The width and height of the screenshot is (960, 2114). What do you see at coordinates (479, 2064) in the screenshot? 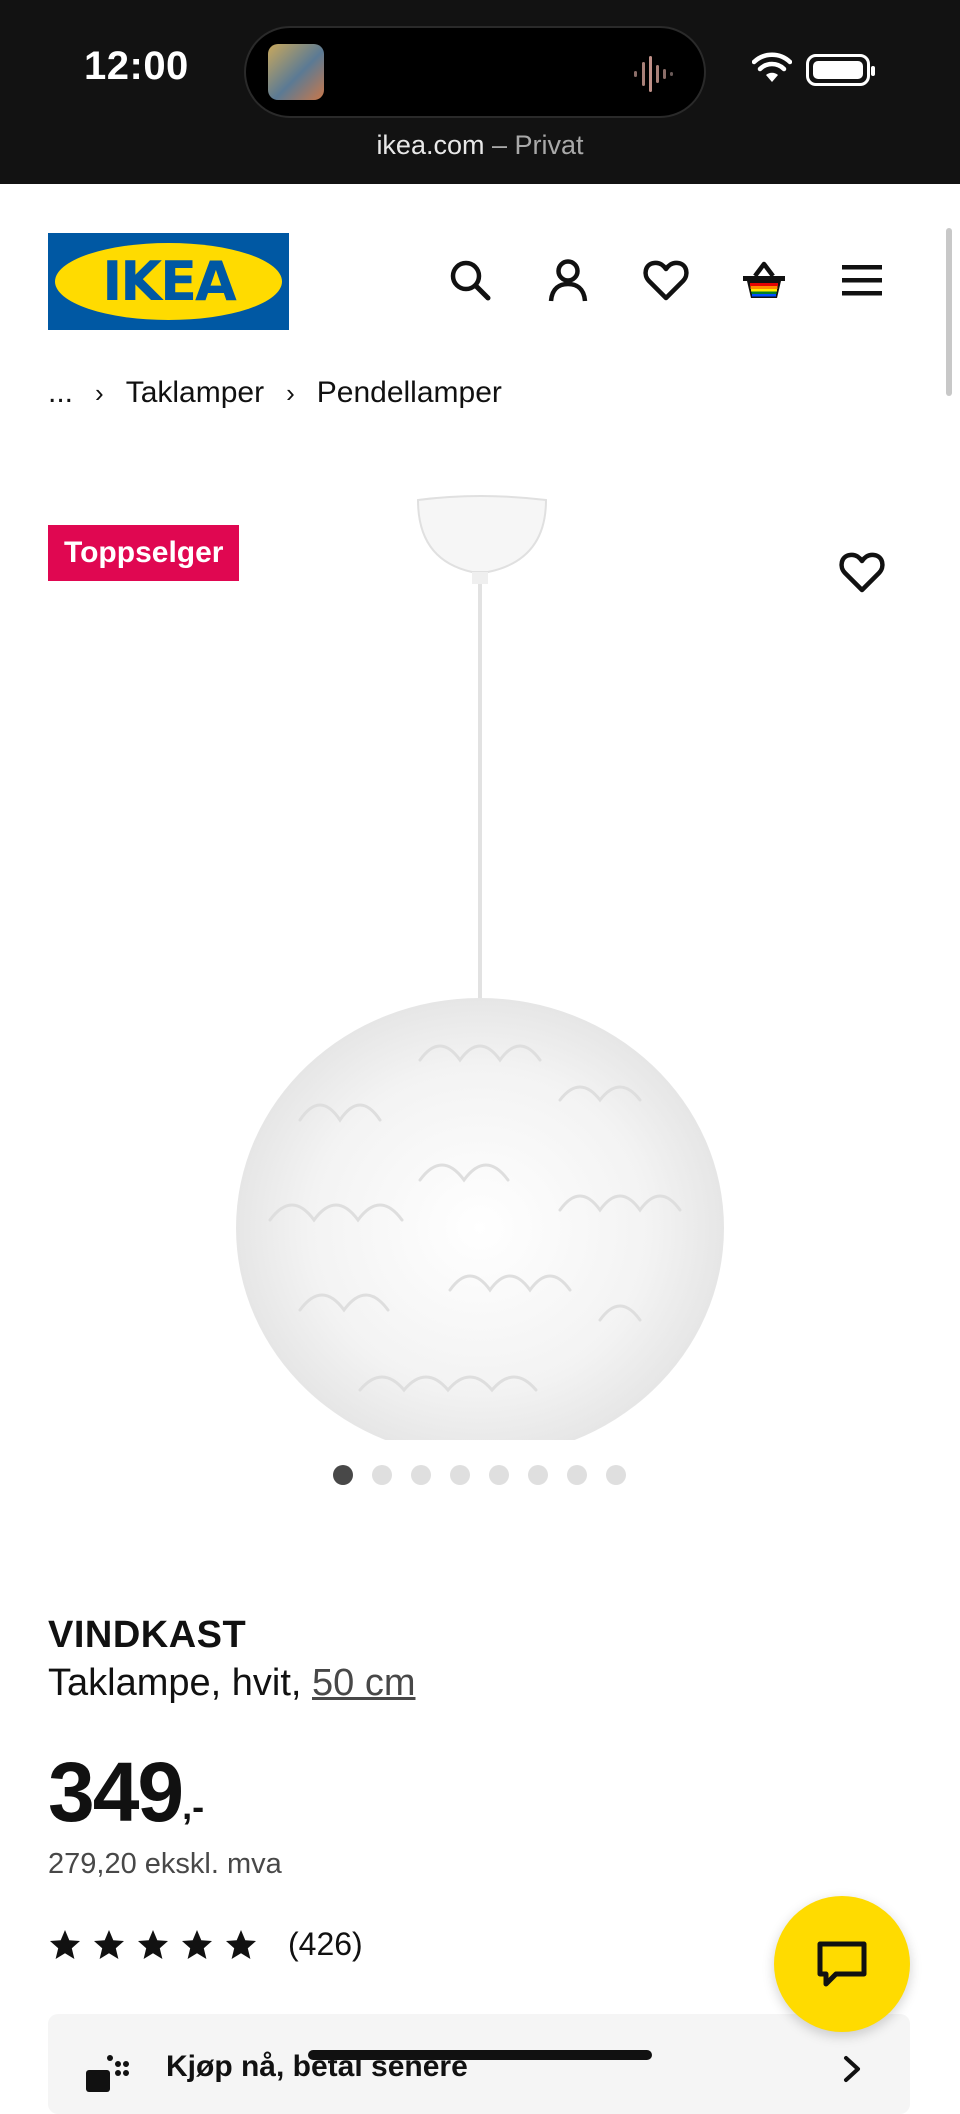
I see `buy-now-pay-later-banner: Kjøp nå, betal senere` at bounding box center [479, 2064].